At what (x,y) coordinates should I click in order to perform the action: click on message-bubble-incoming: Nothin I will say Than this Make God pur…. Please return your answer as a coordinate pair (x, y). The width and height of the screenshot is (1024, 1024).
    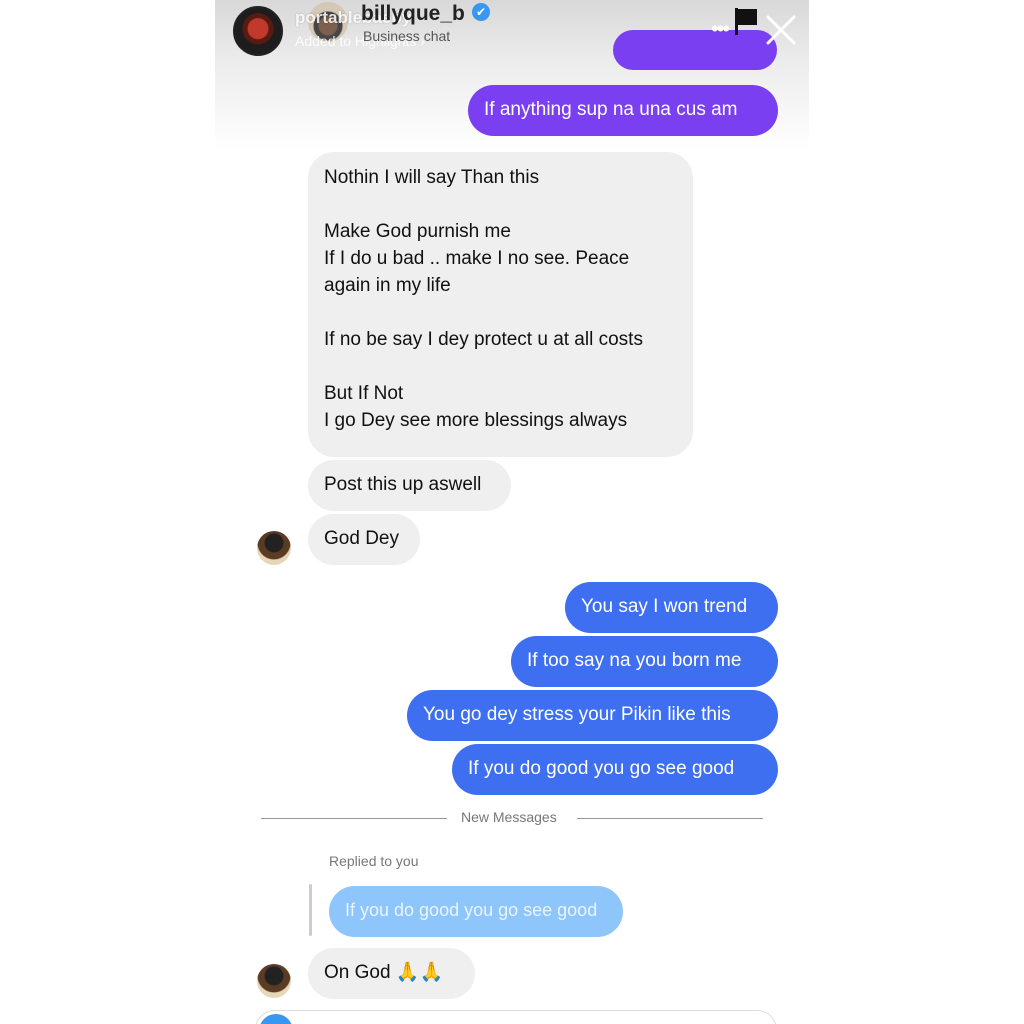
    Looking at the image, I should click on (500, 304).